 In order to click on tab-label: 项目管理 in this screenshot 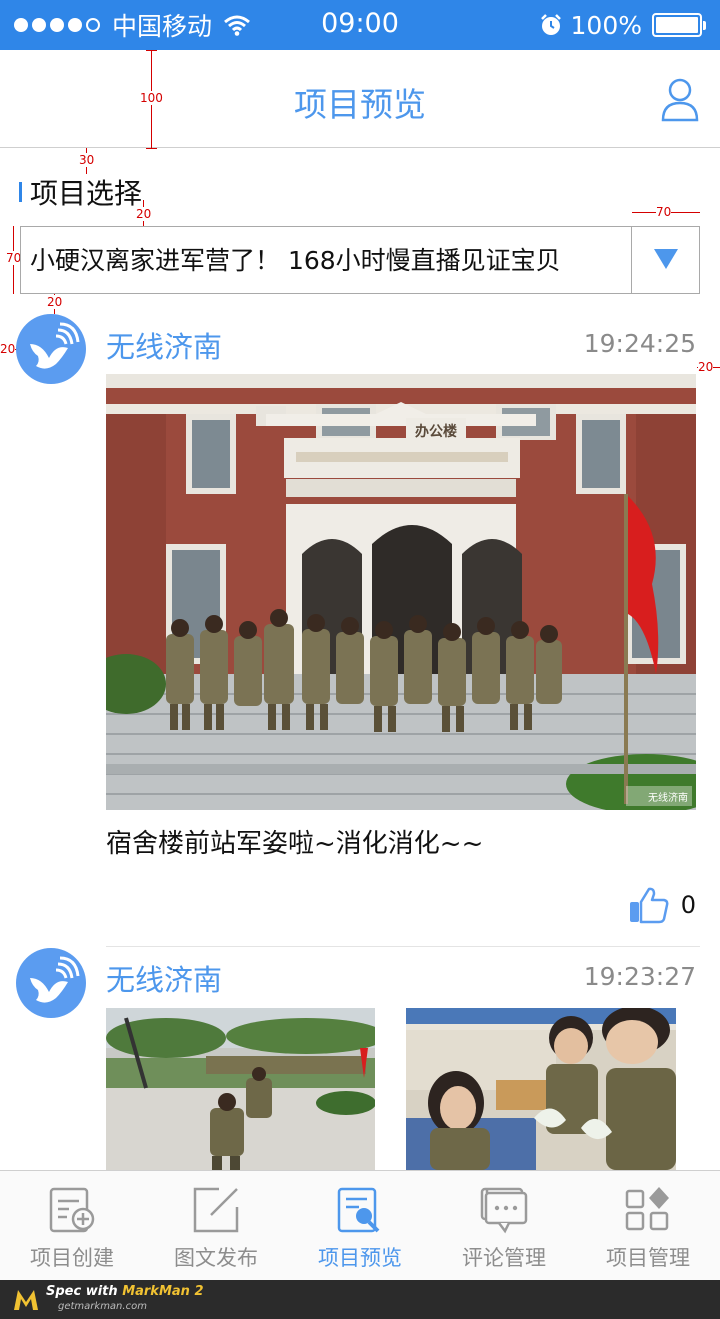, I will do `click(648, 1258)`.